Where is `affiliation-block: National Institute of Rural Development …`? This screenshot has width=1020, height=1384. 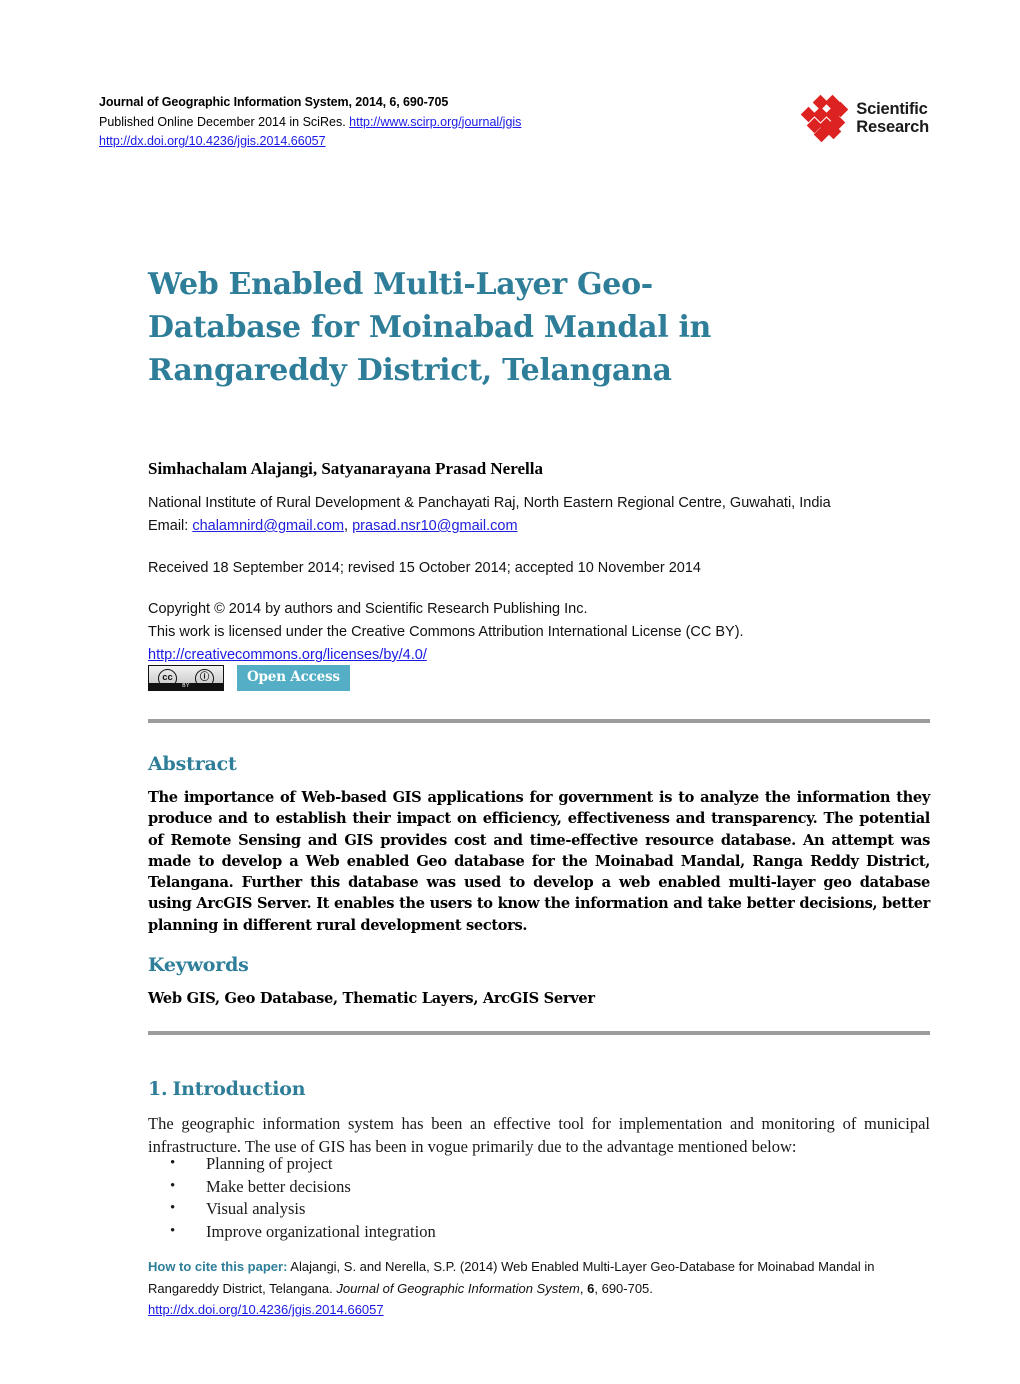 affiliation-block: National Institute of Rural Development … is located at coordinates (539, 515).